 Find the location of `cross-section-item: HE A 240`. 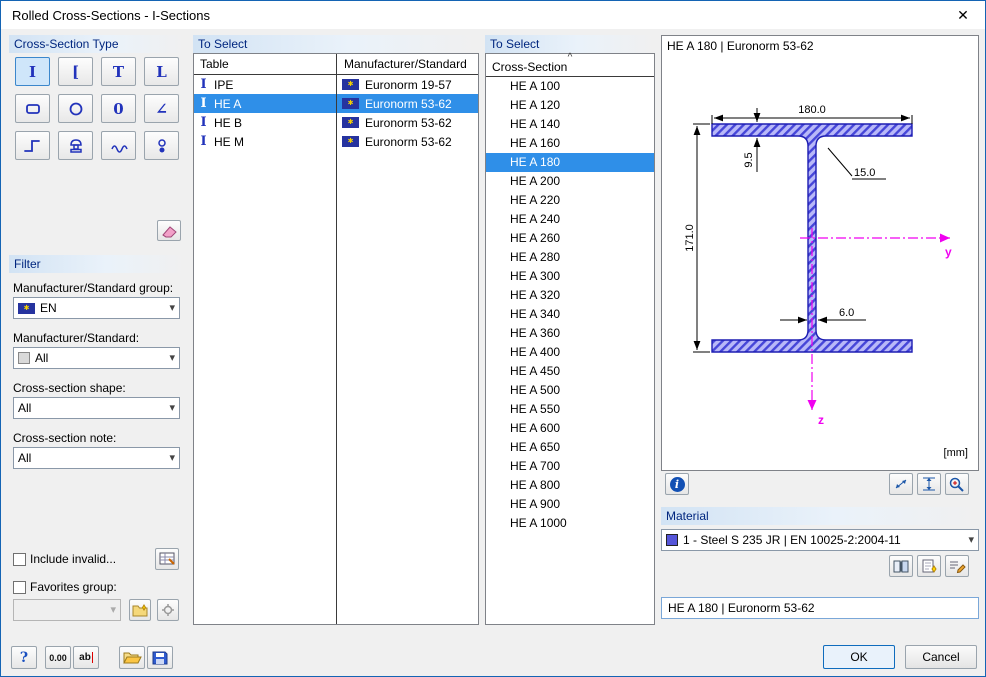

cross-section-item: HE A 240 is located at coordinates (570, 219).